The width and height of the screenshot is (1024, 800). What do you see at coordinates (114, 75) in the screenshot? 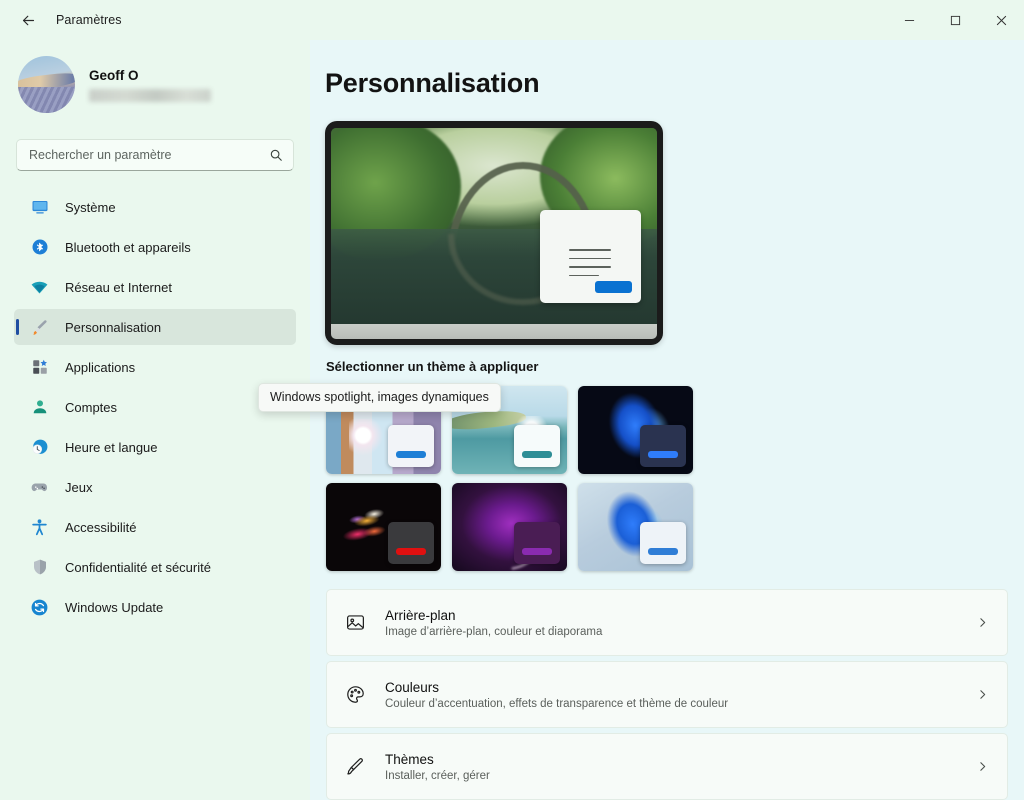
I see `account-name: Geoff O` at bounding box center [114, 75].